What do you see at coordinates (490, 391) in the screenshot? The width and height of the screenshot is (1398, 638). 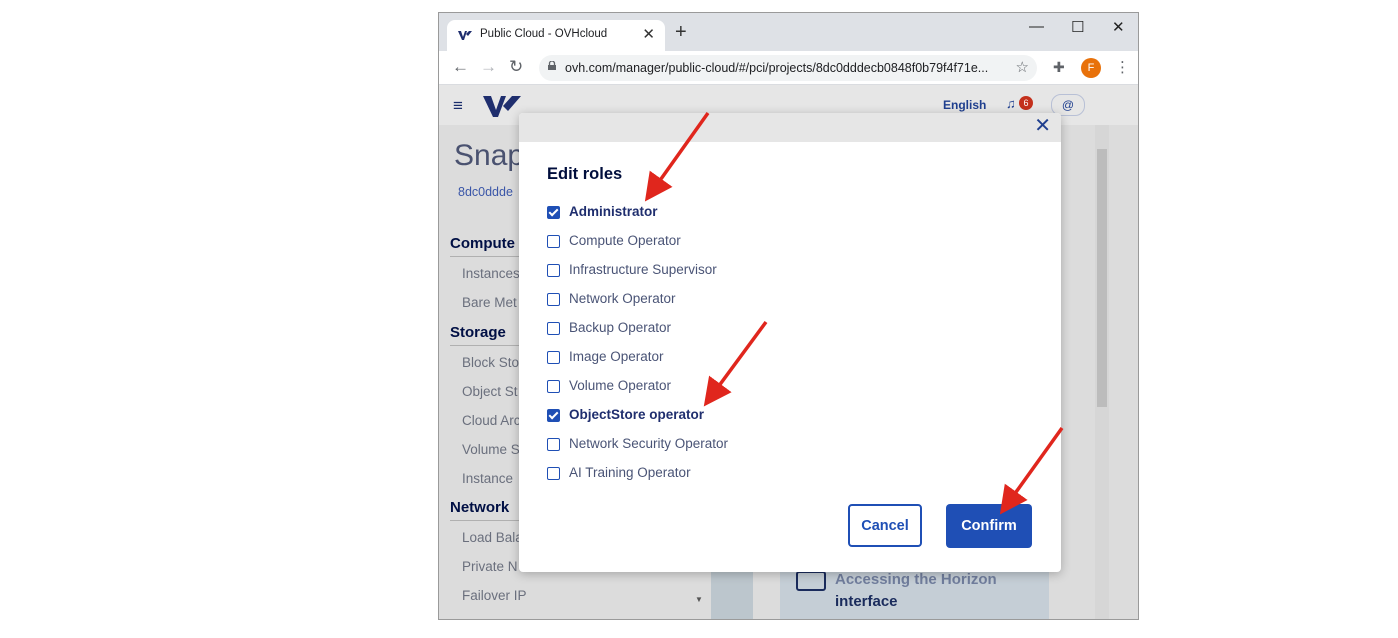 I see `sidebar-item-object-storage: Object St` at bounding box center [490, 391].